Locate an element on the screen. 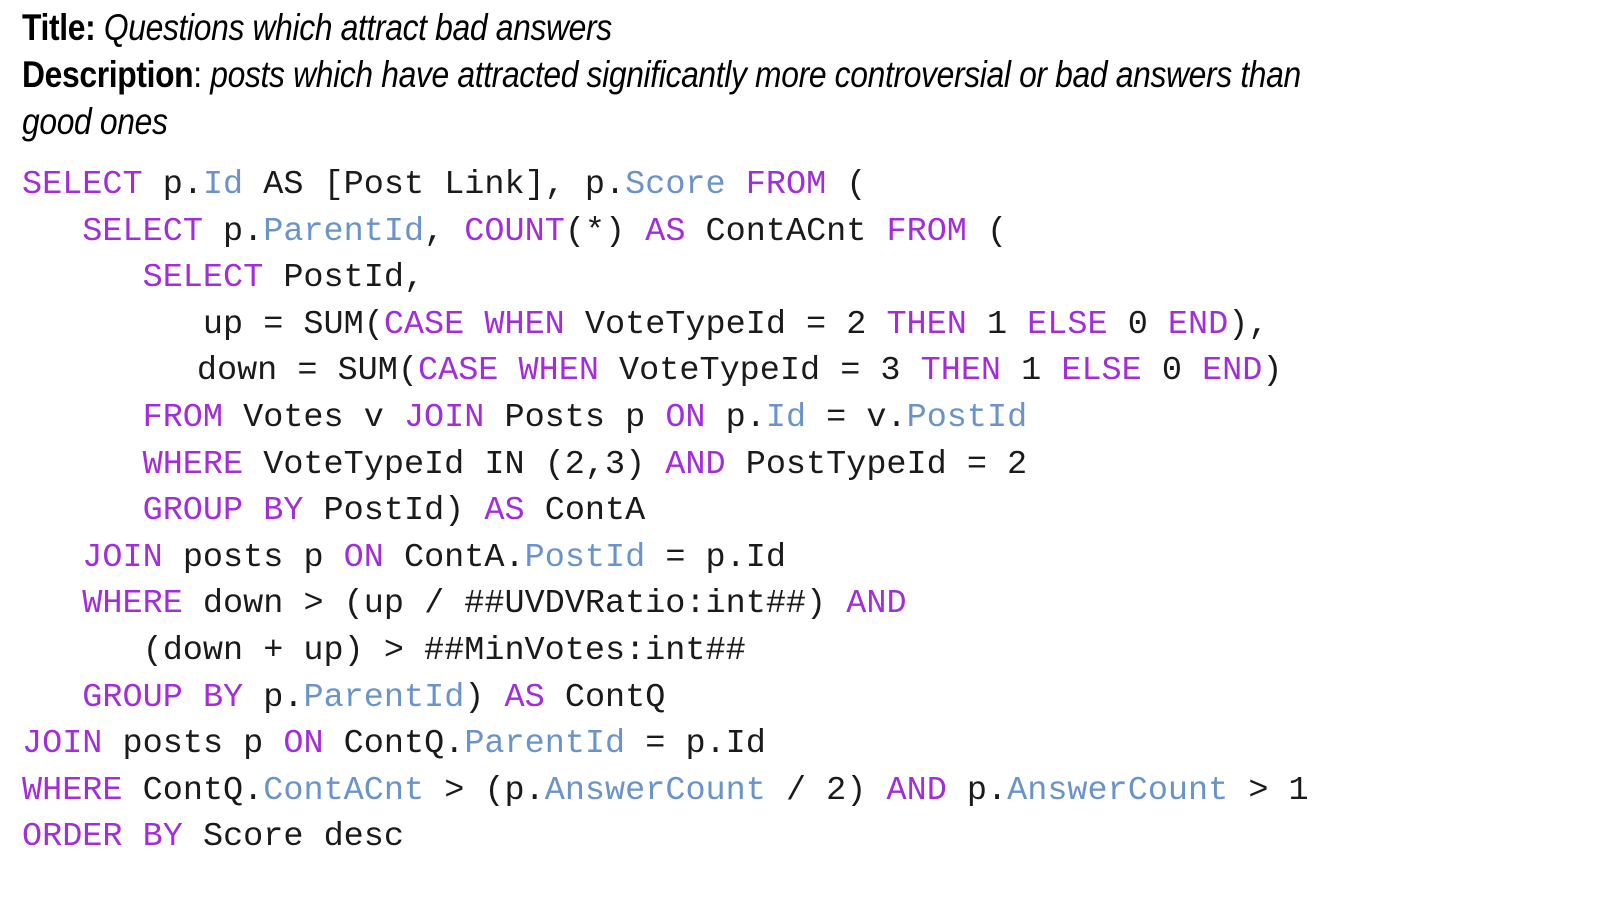 The height and width of the screenshot is (898, 1608). sql-text: Votes v is located at coordinates (313, 417).